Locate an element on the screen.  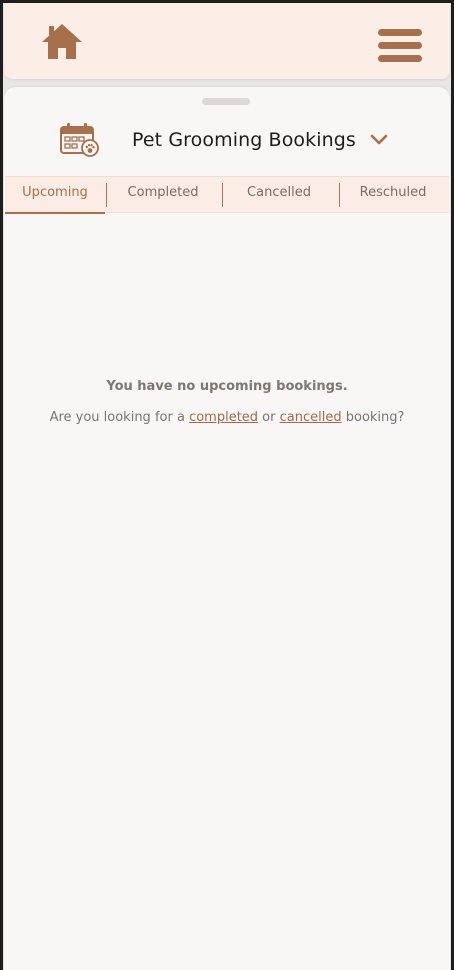
empty-state-prefix: Are you looking for a is located at coordinates (119, 417).